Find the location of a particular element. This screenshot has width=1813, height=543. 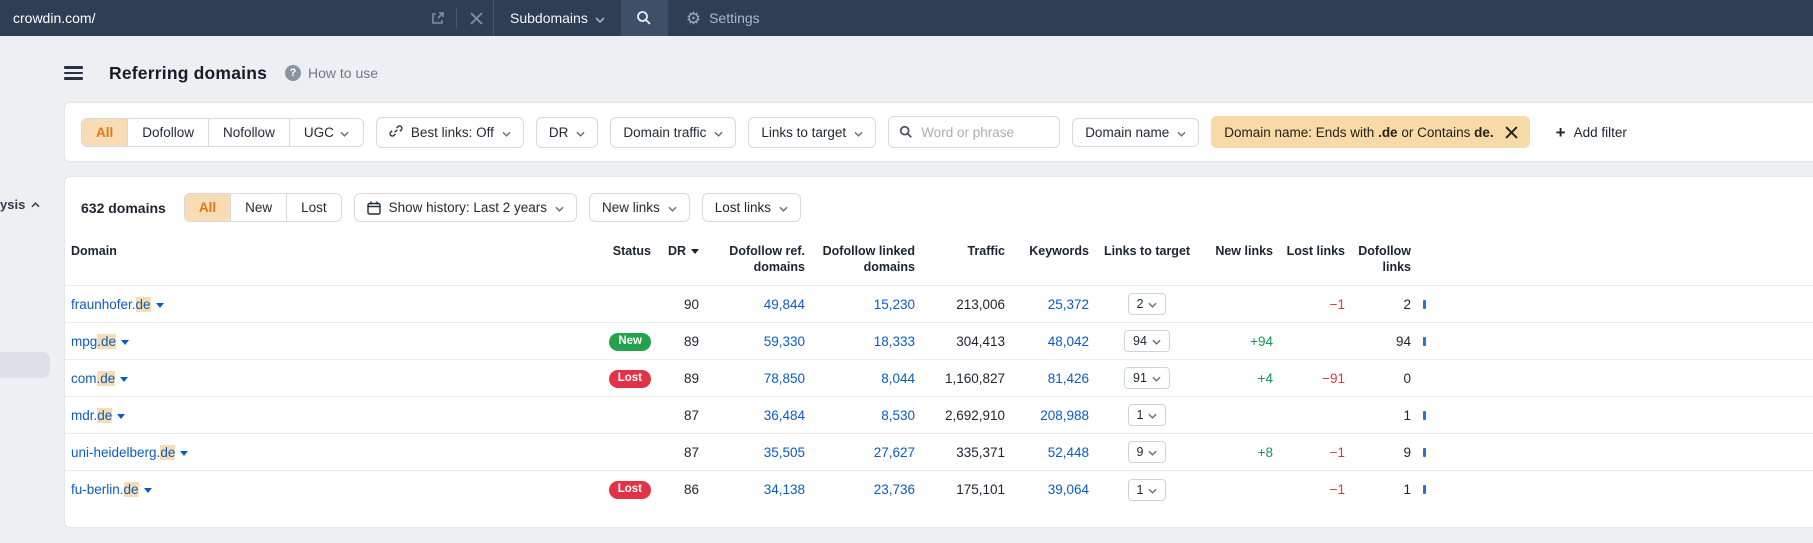

filter-tab-lost: Lost is located at coordinates (313, 207).